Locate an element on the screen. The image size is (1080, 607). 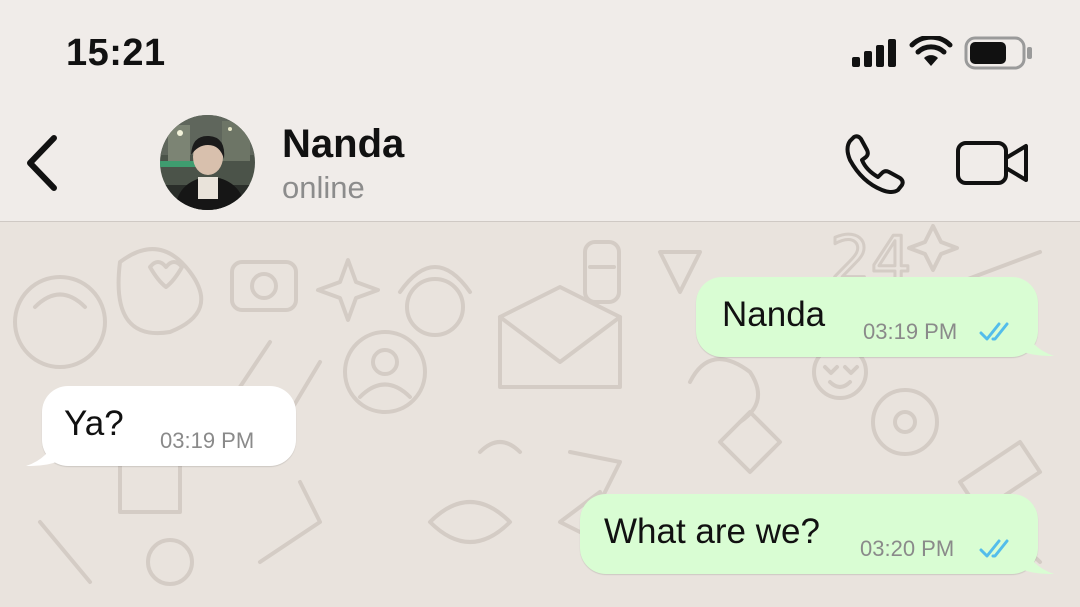
message-text: Ya? is located at coordinates (94, 423).